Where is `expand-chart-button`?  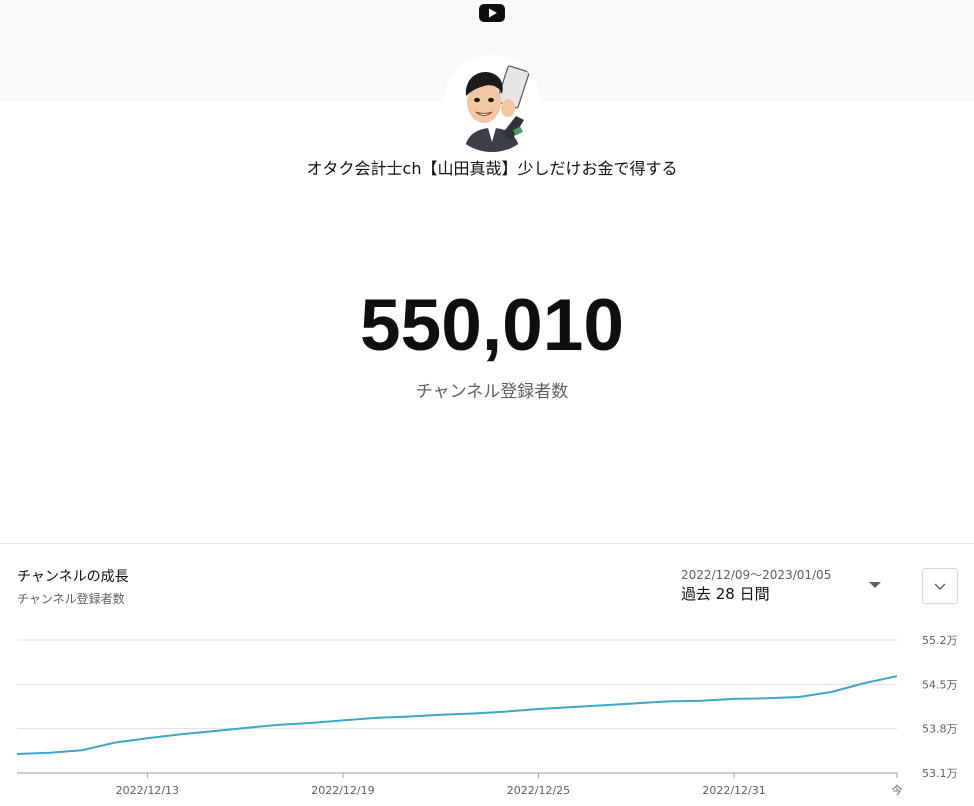 expand-chart-button is located at coordinates (940, 586).